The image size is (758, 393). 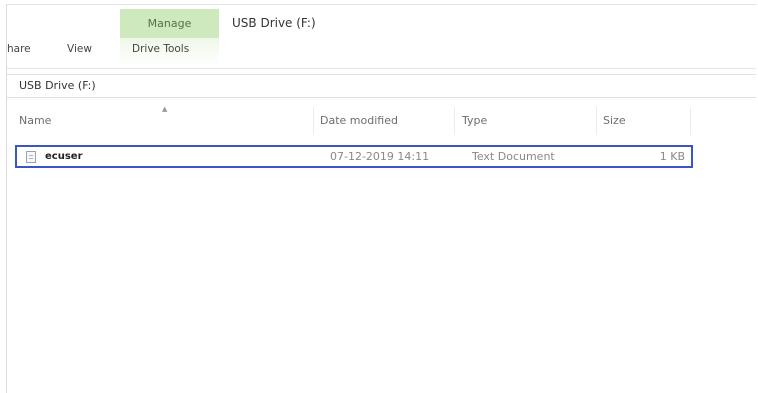 What do you see at coordinates (381, 68) in the screenshot?
I see `ribbon-divider` at bounding box center [381, 68].